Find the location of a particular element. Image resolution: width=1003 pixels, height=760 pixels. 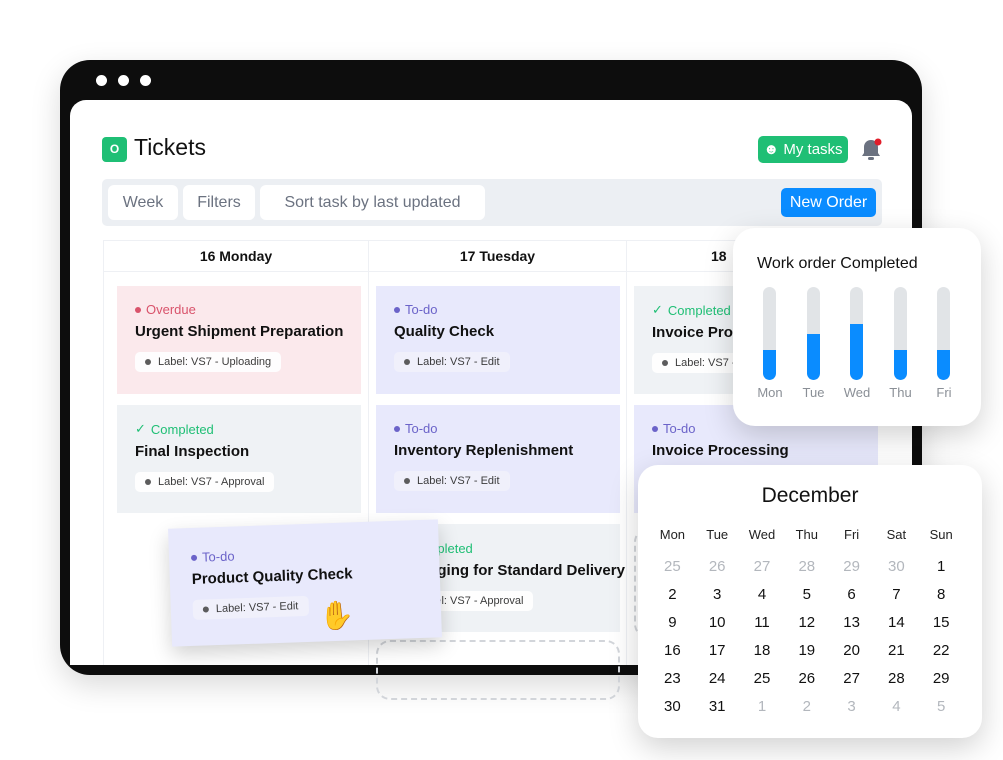

bell-icon is located at coordinates (871, 150).